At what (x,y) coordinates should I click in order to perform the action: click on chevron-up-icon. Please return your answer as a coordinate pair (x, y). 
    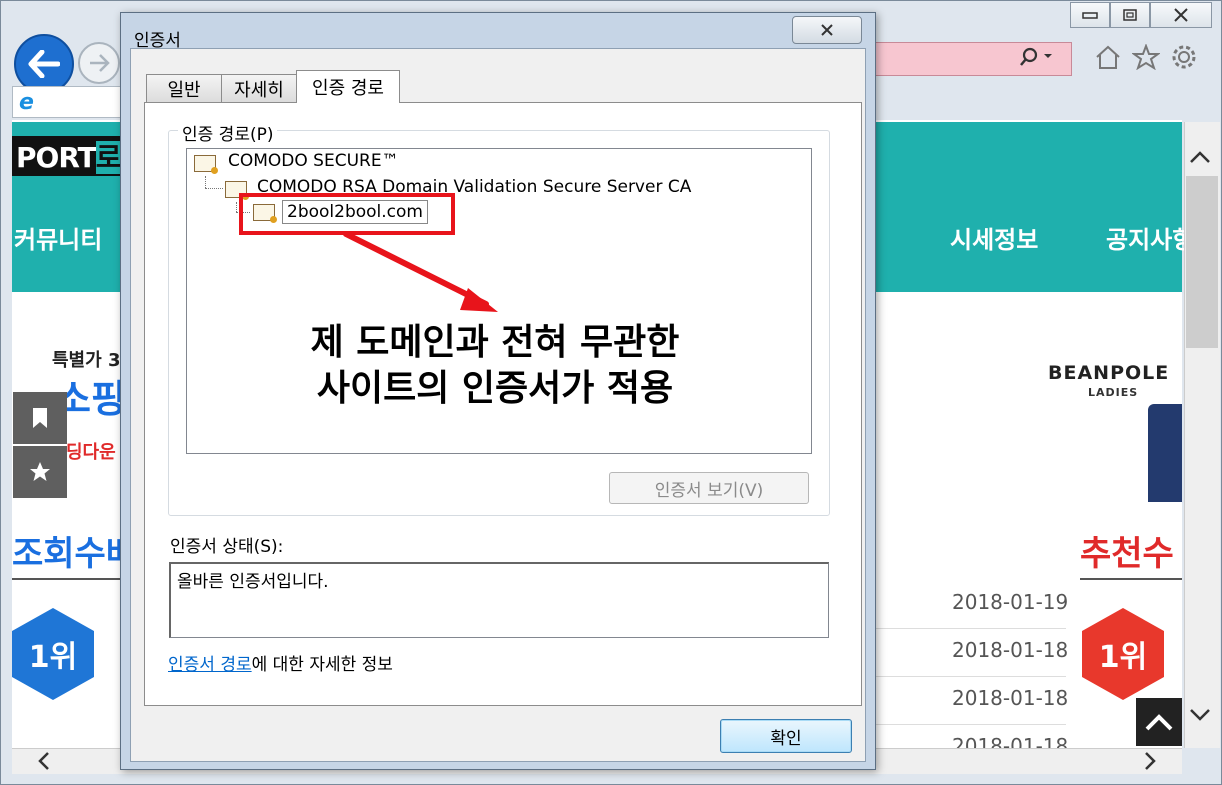
    Looking at the image, I should click on (1159, 722).